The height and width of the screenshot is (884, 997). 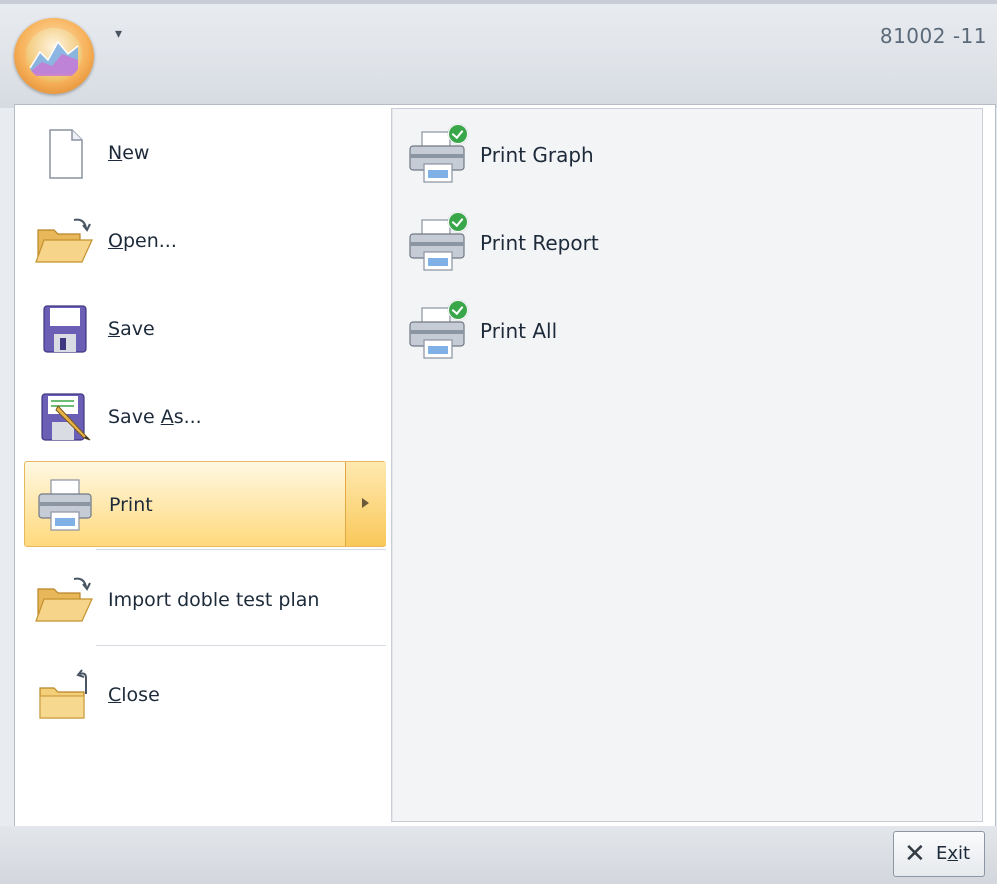 What do you see at coordinates (118, 34) in the screenshot?
I see `quick-access-dropdown-icon: ▾` at bounding box center [118, 34].